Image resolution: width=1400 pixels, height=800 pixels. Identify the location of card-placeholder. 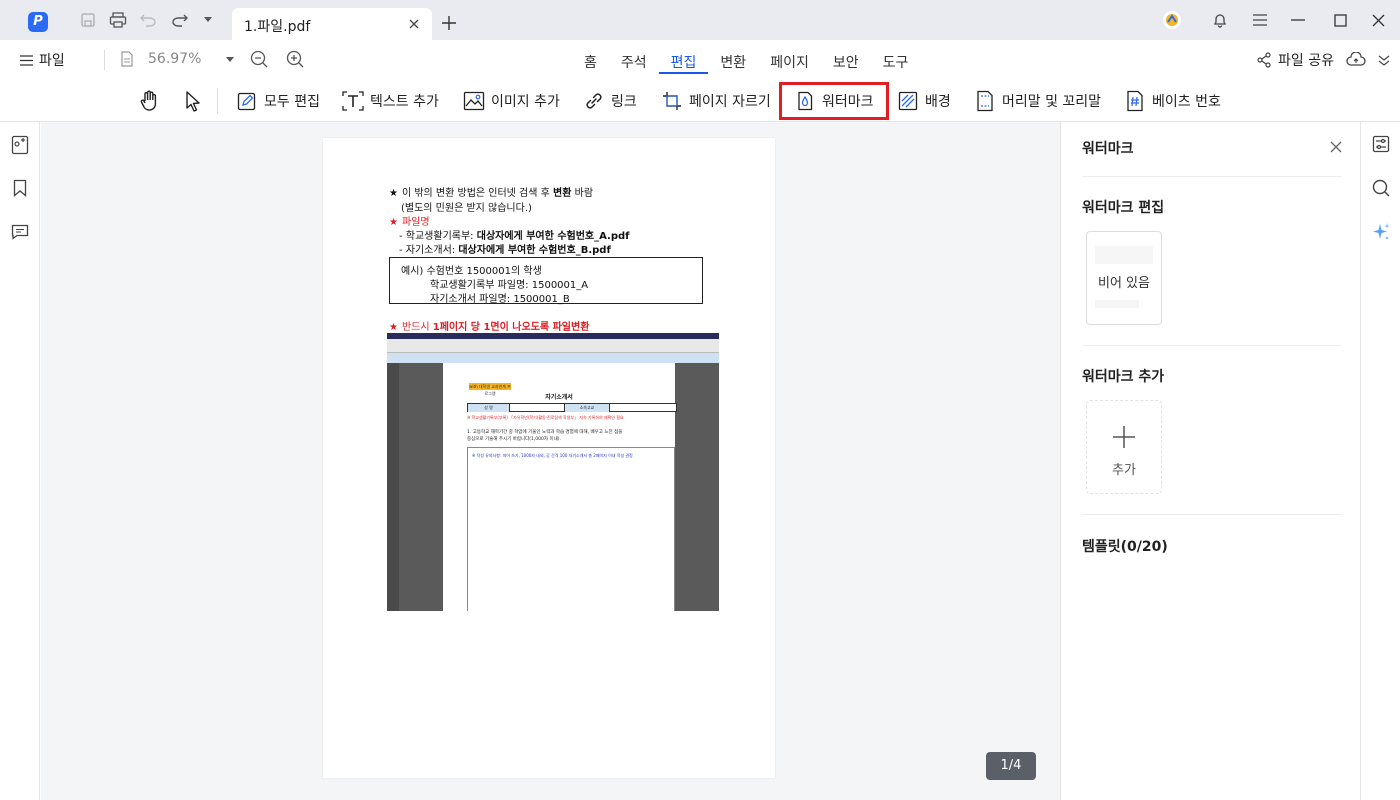
(1117, 304).